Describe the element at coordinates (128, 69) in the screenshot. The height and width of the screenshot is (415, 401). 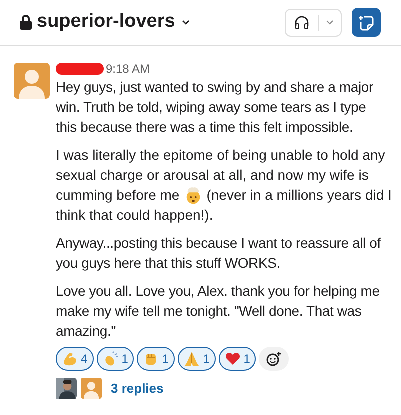
I see `timestamp: 9:18 AM` at that location.